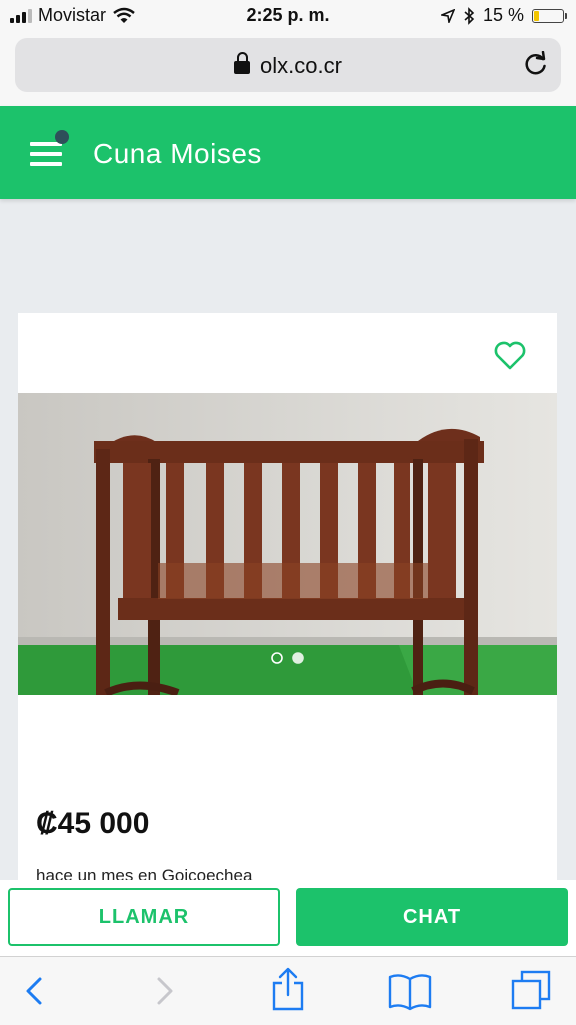 Image resolution: width=576 pixels, height=1025 pixels. Describe the element at coordinates (510, 355) in the screenshot. I see `heart-icon` at that location.